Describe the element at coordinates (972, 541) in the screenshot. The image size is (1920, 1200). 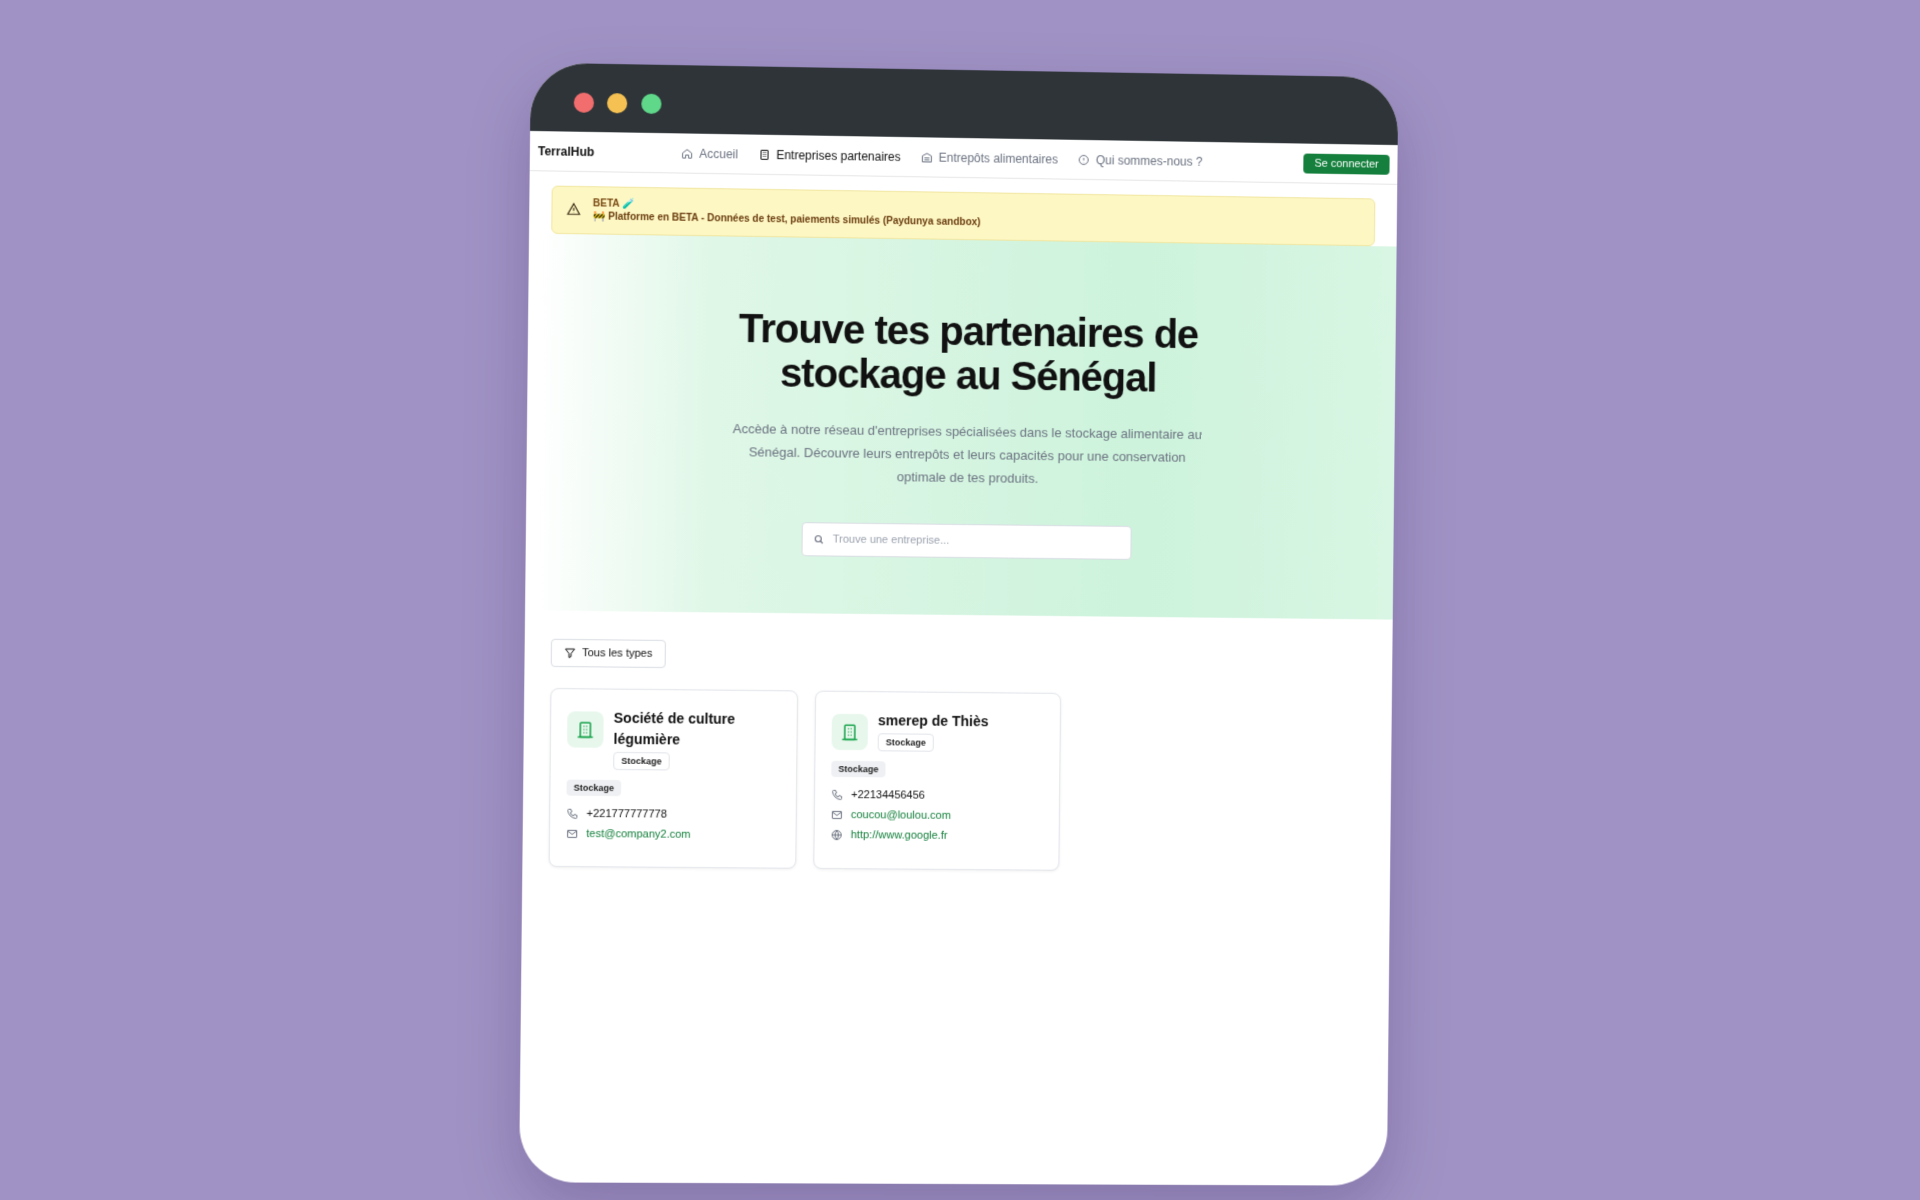
I see `search-input` at that location.